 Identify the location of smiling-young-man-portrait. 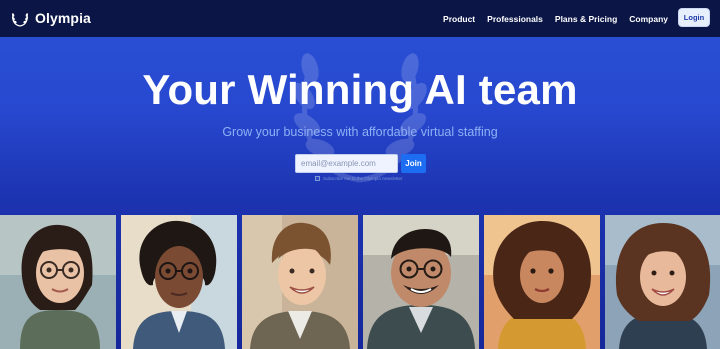
(300, 282).